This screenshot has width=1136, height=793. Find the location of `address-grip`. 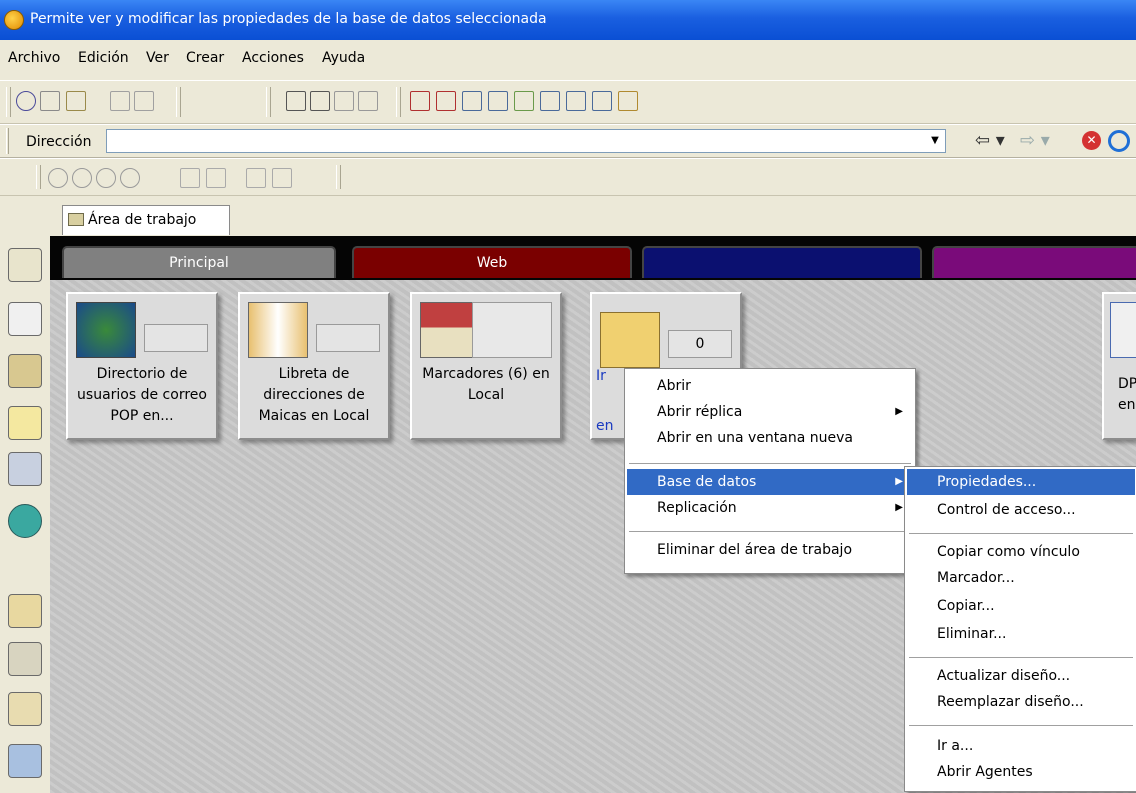

address-grip is located at coordinates (7, 141).